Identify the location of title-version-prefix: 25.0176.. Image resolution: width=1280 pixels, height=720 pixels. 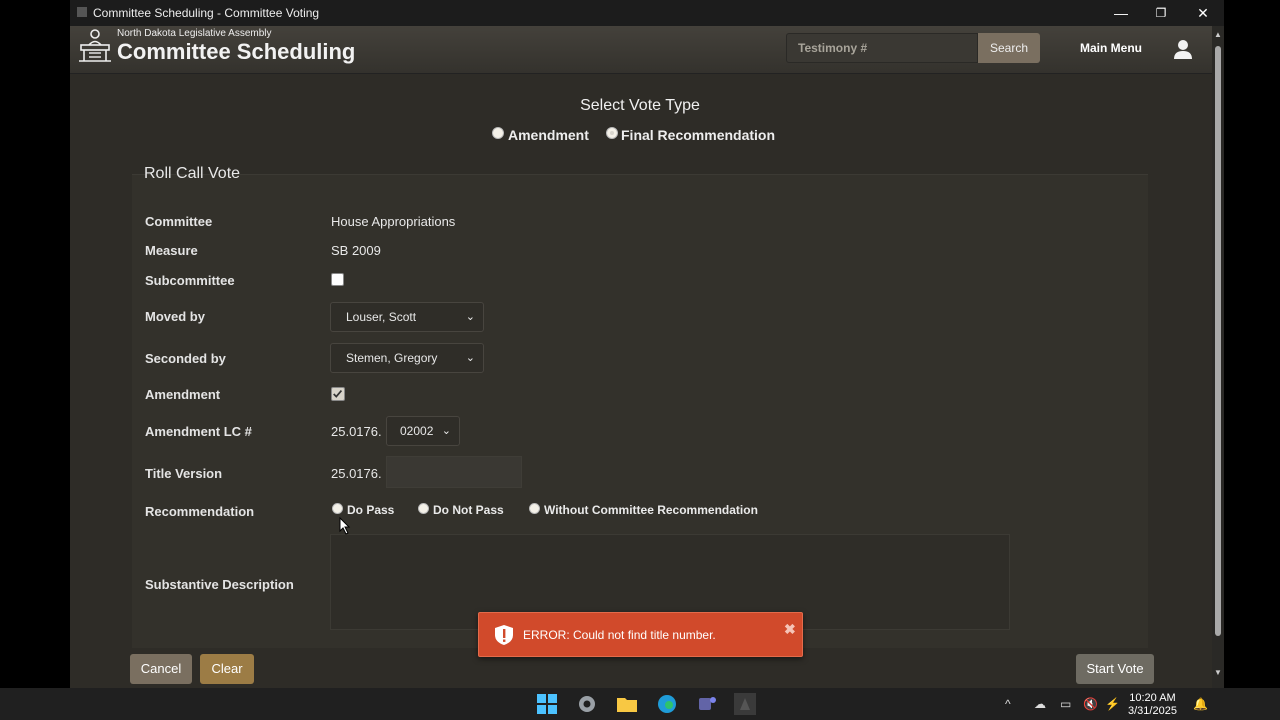
(356, 473).